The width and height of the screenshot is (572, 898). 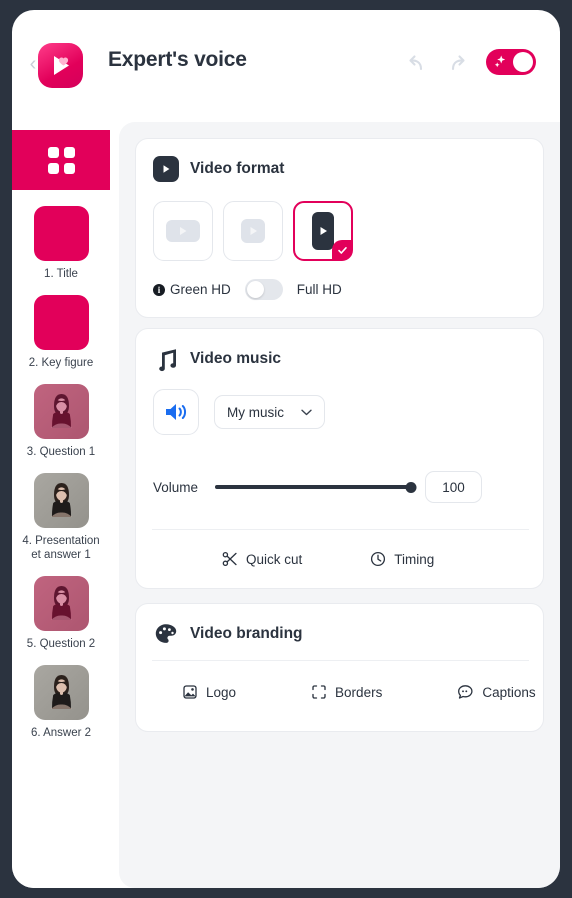 What do you see at coordinates (236, 358) in the screenshot?
I see `video-music-title: Video music` at bounding box center [236, 358].